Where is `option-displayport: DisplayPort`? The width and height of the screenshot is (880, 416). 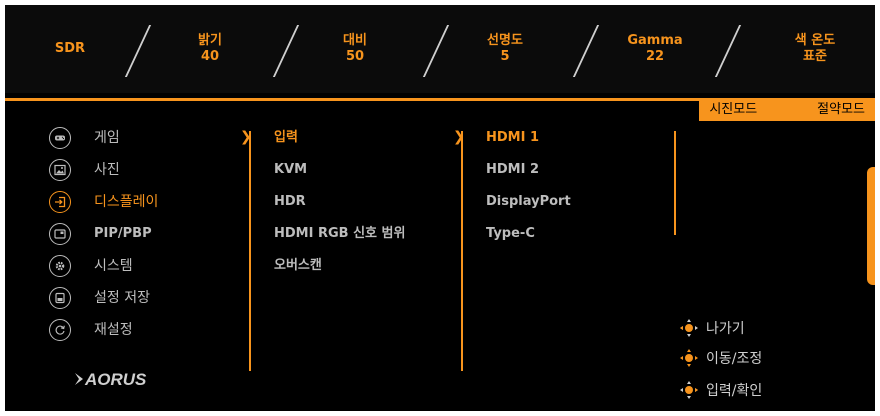
option-displayport: DisplayPort is located at coordinates (528, 202).